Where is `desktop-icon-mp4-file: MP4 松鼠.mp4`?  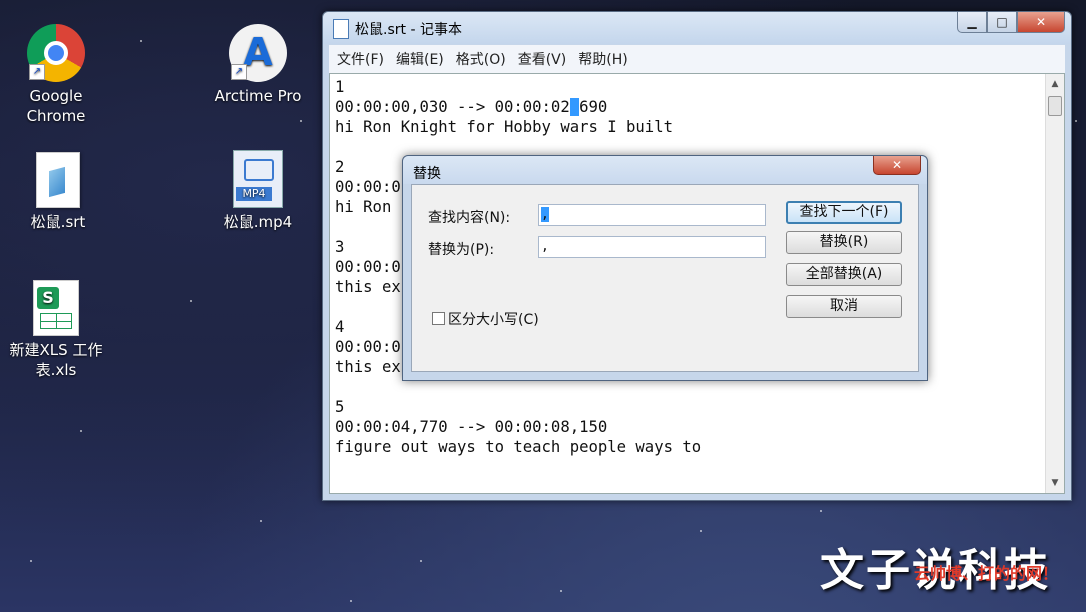
desktop-icon-mp4-file: MP4 松鼠.mp4 is located at coordinates (258, 191).